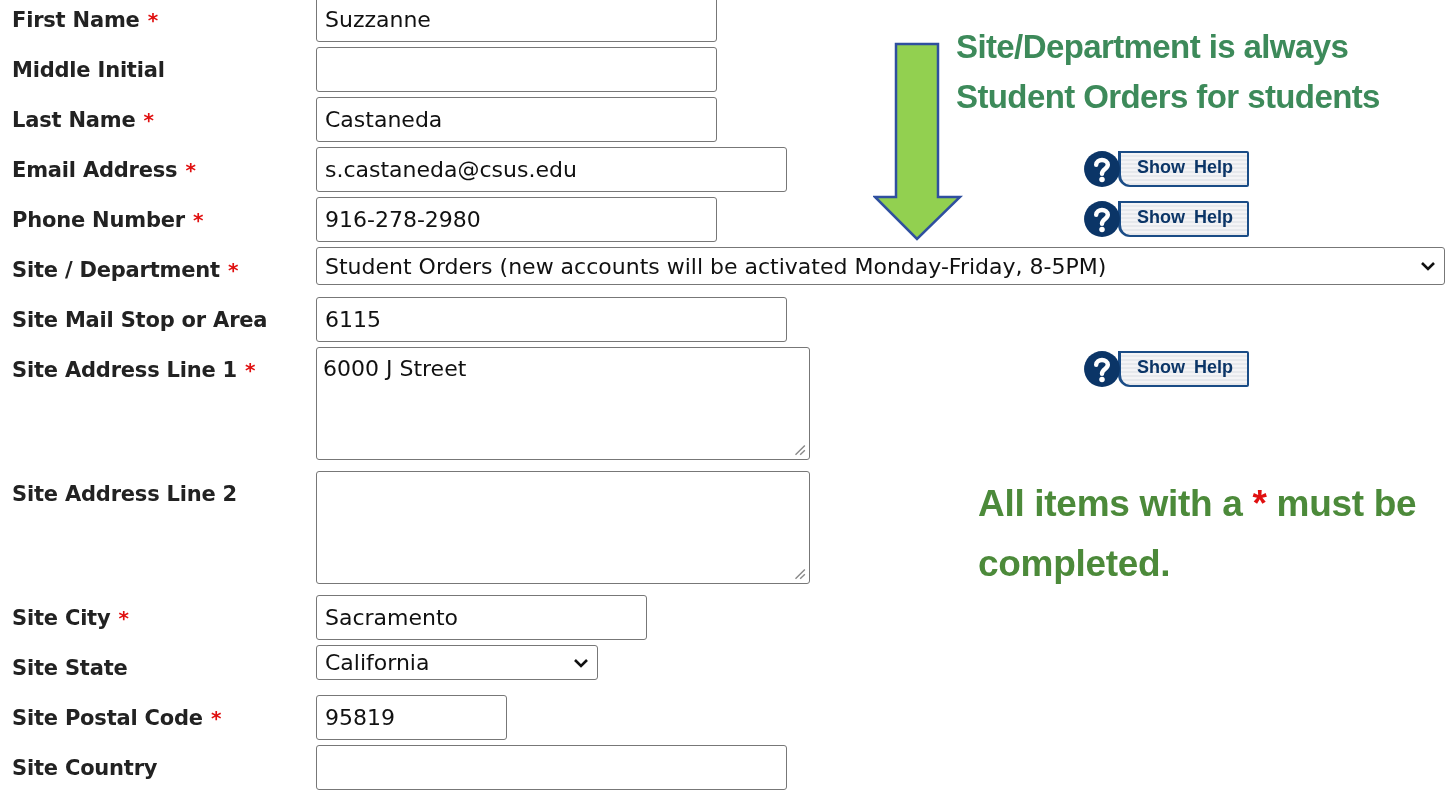 The width and height of the screenshot is (1447, 797). What do you see at coordinates (125, 370) in the screenshot?
I see `field-label: Site Address Line 1` at bounding box center [125, 370].